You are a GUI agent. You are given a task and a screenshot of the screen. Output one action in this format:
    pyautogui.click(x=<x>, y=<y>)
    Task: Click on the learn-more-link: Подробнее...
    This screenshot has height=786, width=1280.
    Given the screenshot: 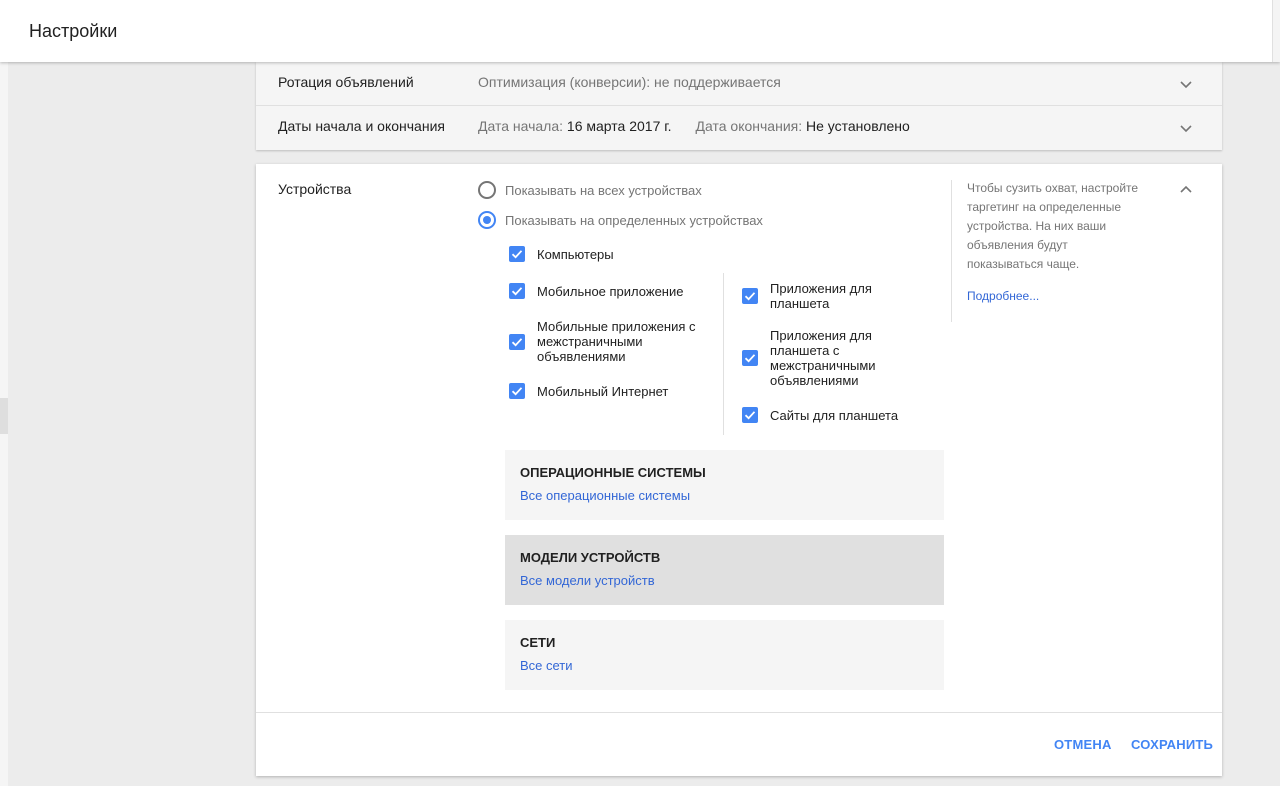 What is the action you would take?
    pyautogui.click(x=1003, y=296)
    